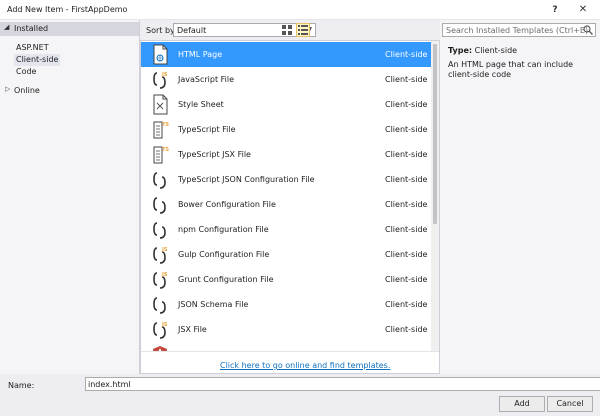 Image resolution: width=600 pixels, height=416 pixels. I want to click on template-name: JavaScript File, so click(206, 79).